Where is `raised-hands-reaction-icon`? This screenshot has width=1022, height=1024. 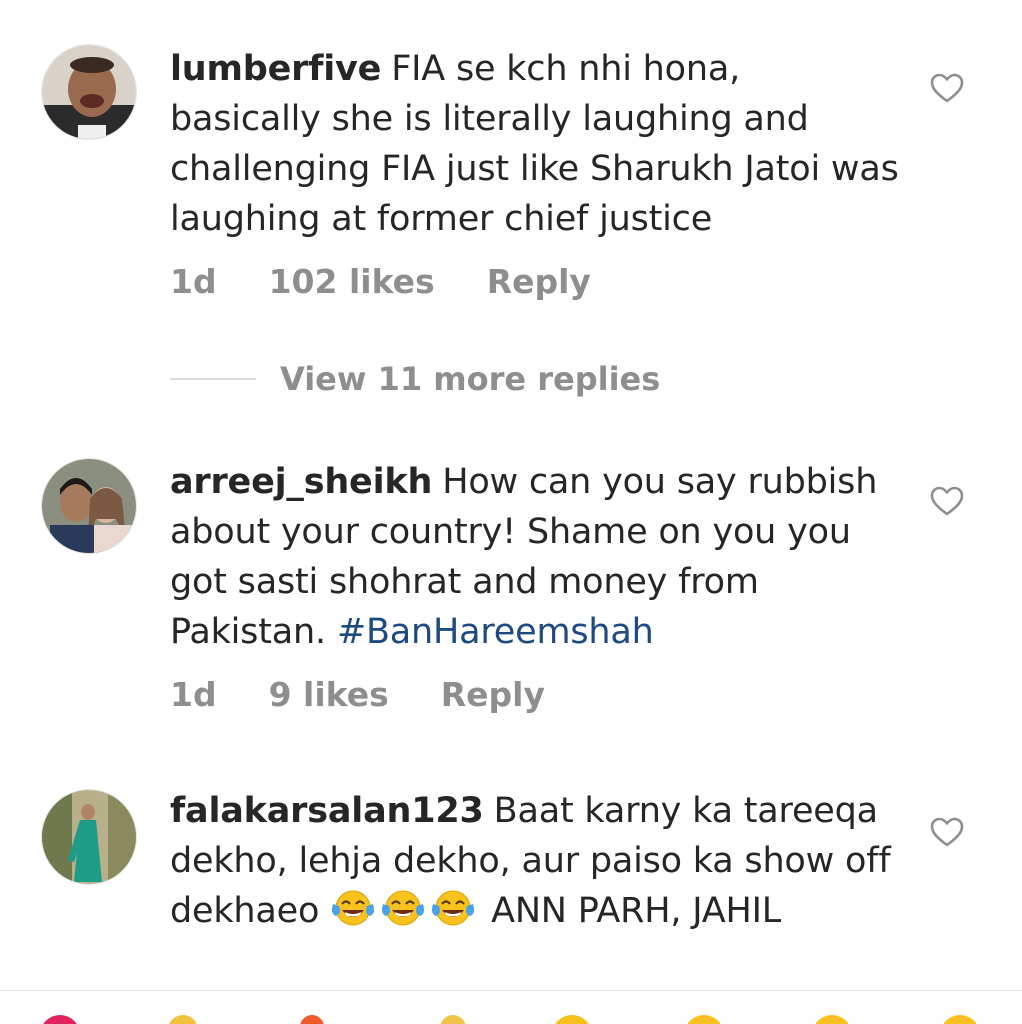
raised-hands-reaction-icon is located at coordinates (183, 1019).